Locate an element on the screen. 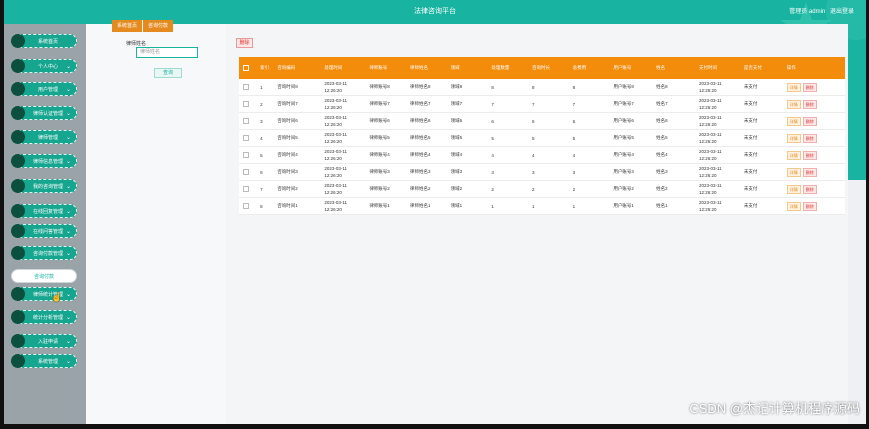 This screenshot has width=869, height=429. column-header: 咨询时长 is located at coordinates (548, 68).